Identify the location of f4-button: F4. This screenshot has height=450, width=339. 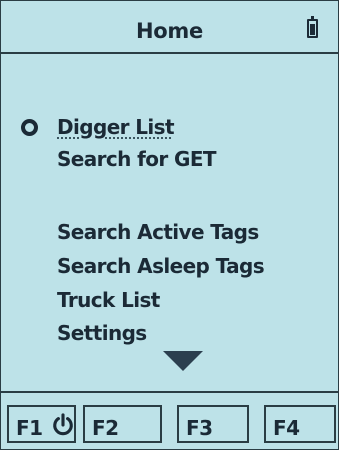
(300, 424).